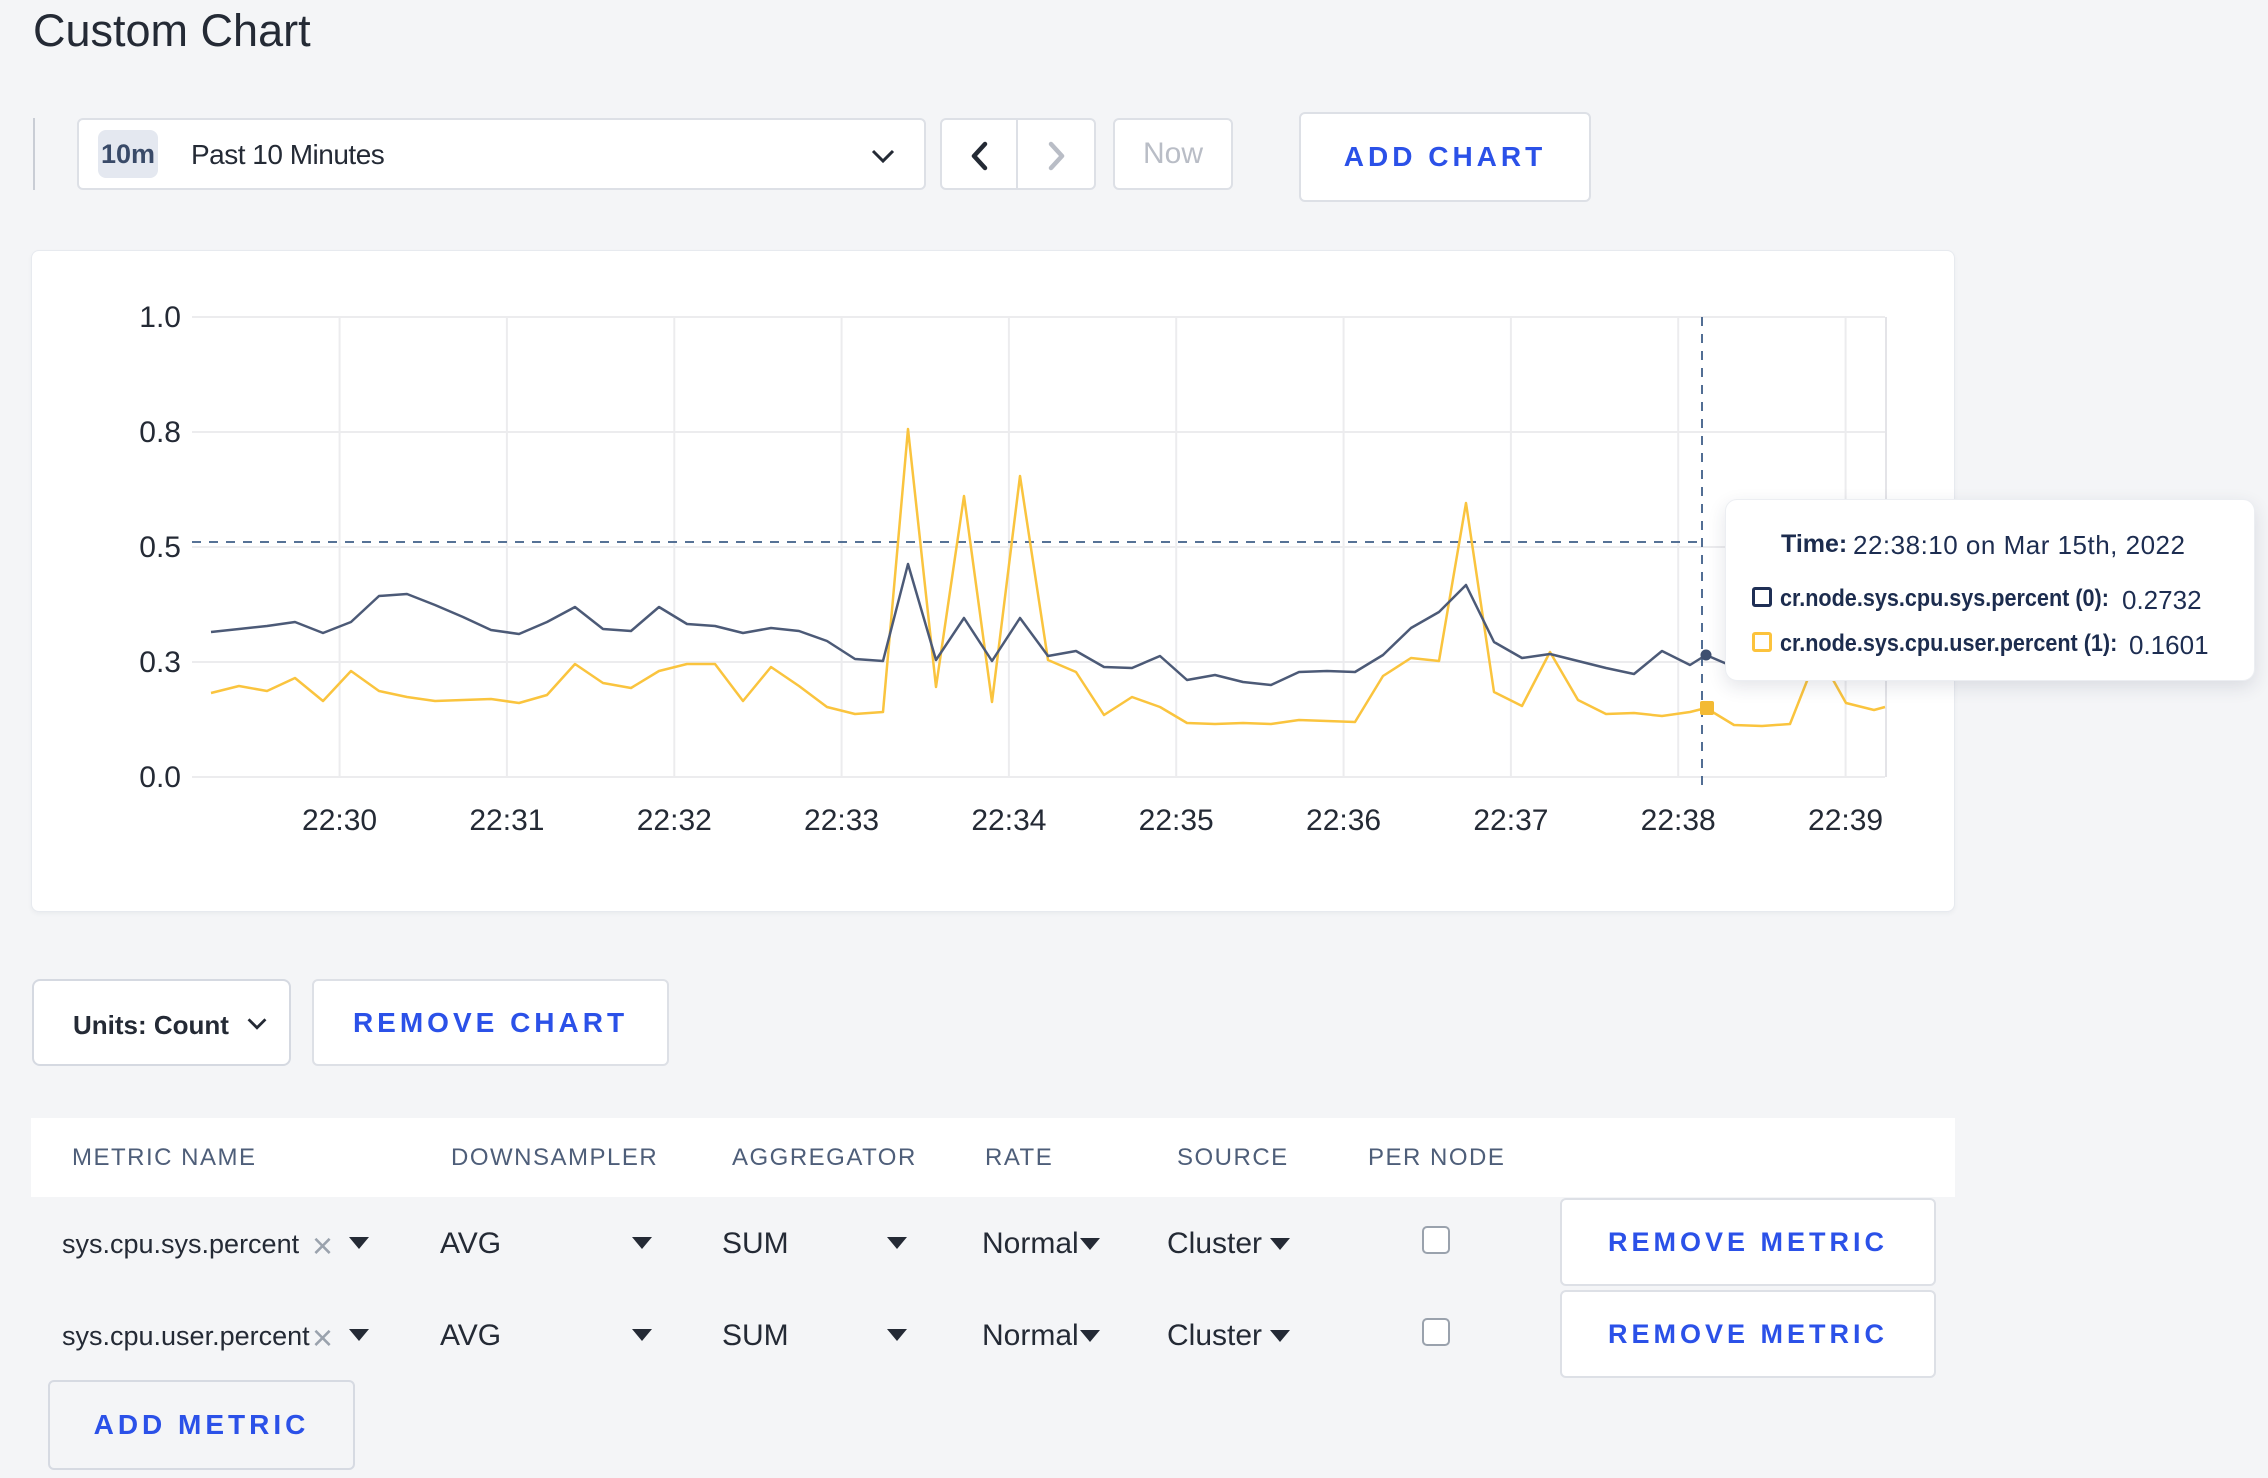 The image size is (2268, 1478). Describe the element at coordinates (1008, 820) in the screenshot. I see `svg-text: 22:34` at that location.